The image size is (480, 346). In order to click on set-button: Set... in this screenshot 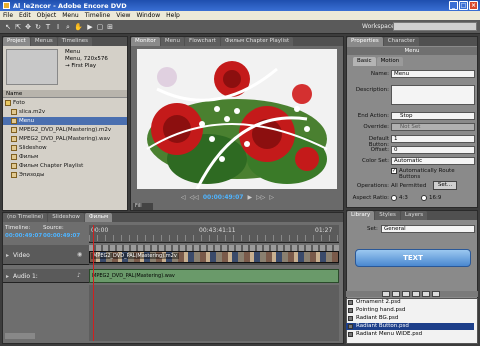, I will do `click(445, 185)`.